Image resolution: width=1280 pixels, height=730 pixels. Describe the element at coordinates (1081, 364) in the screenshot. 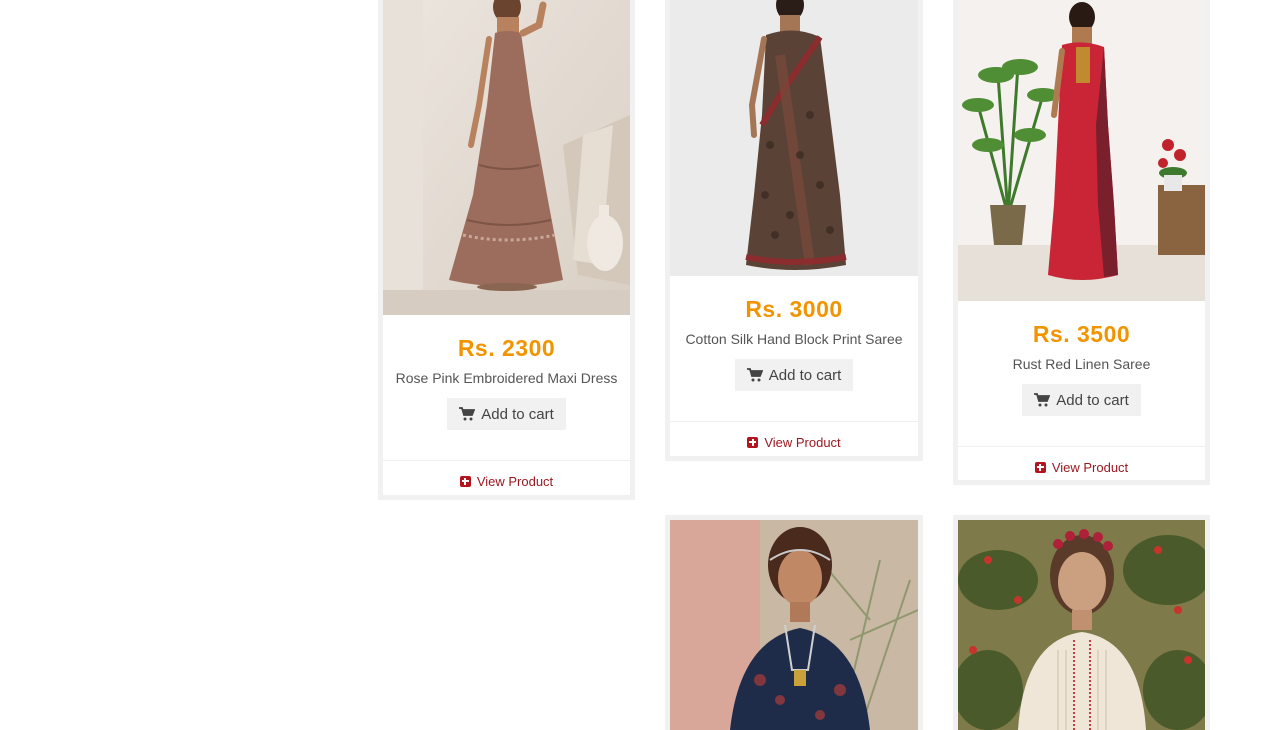

I see `product-name: Rust Red Linen Saree` at that location.